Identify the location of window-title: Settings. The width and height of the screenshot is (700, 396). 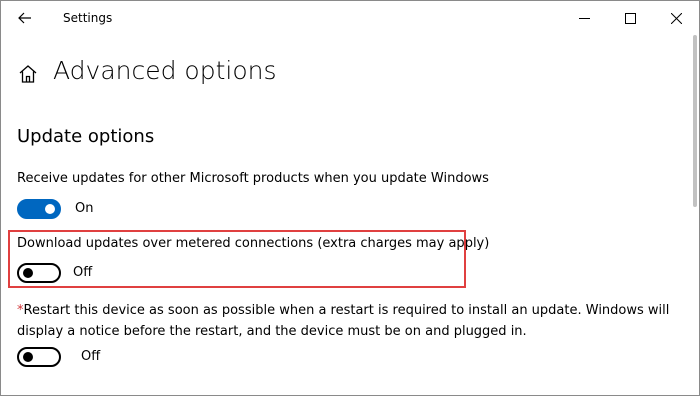
(88, 18).